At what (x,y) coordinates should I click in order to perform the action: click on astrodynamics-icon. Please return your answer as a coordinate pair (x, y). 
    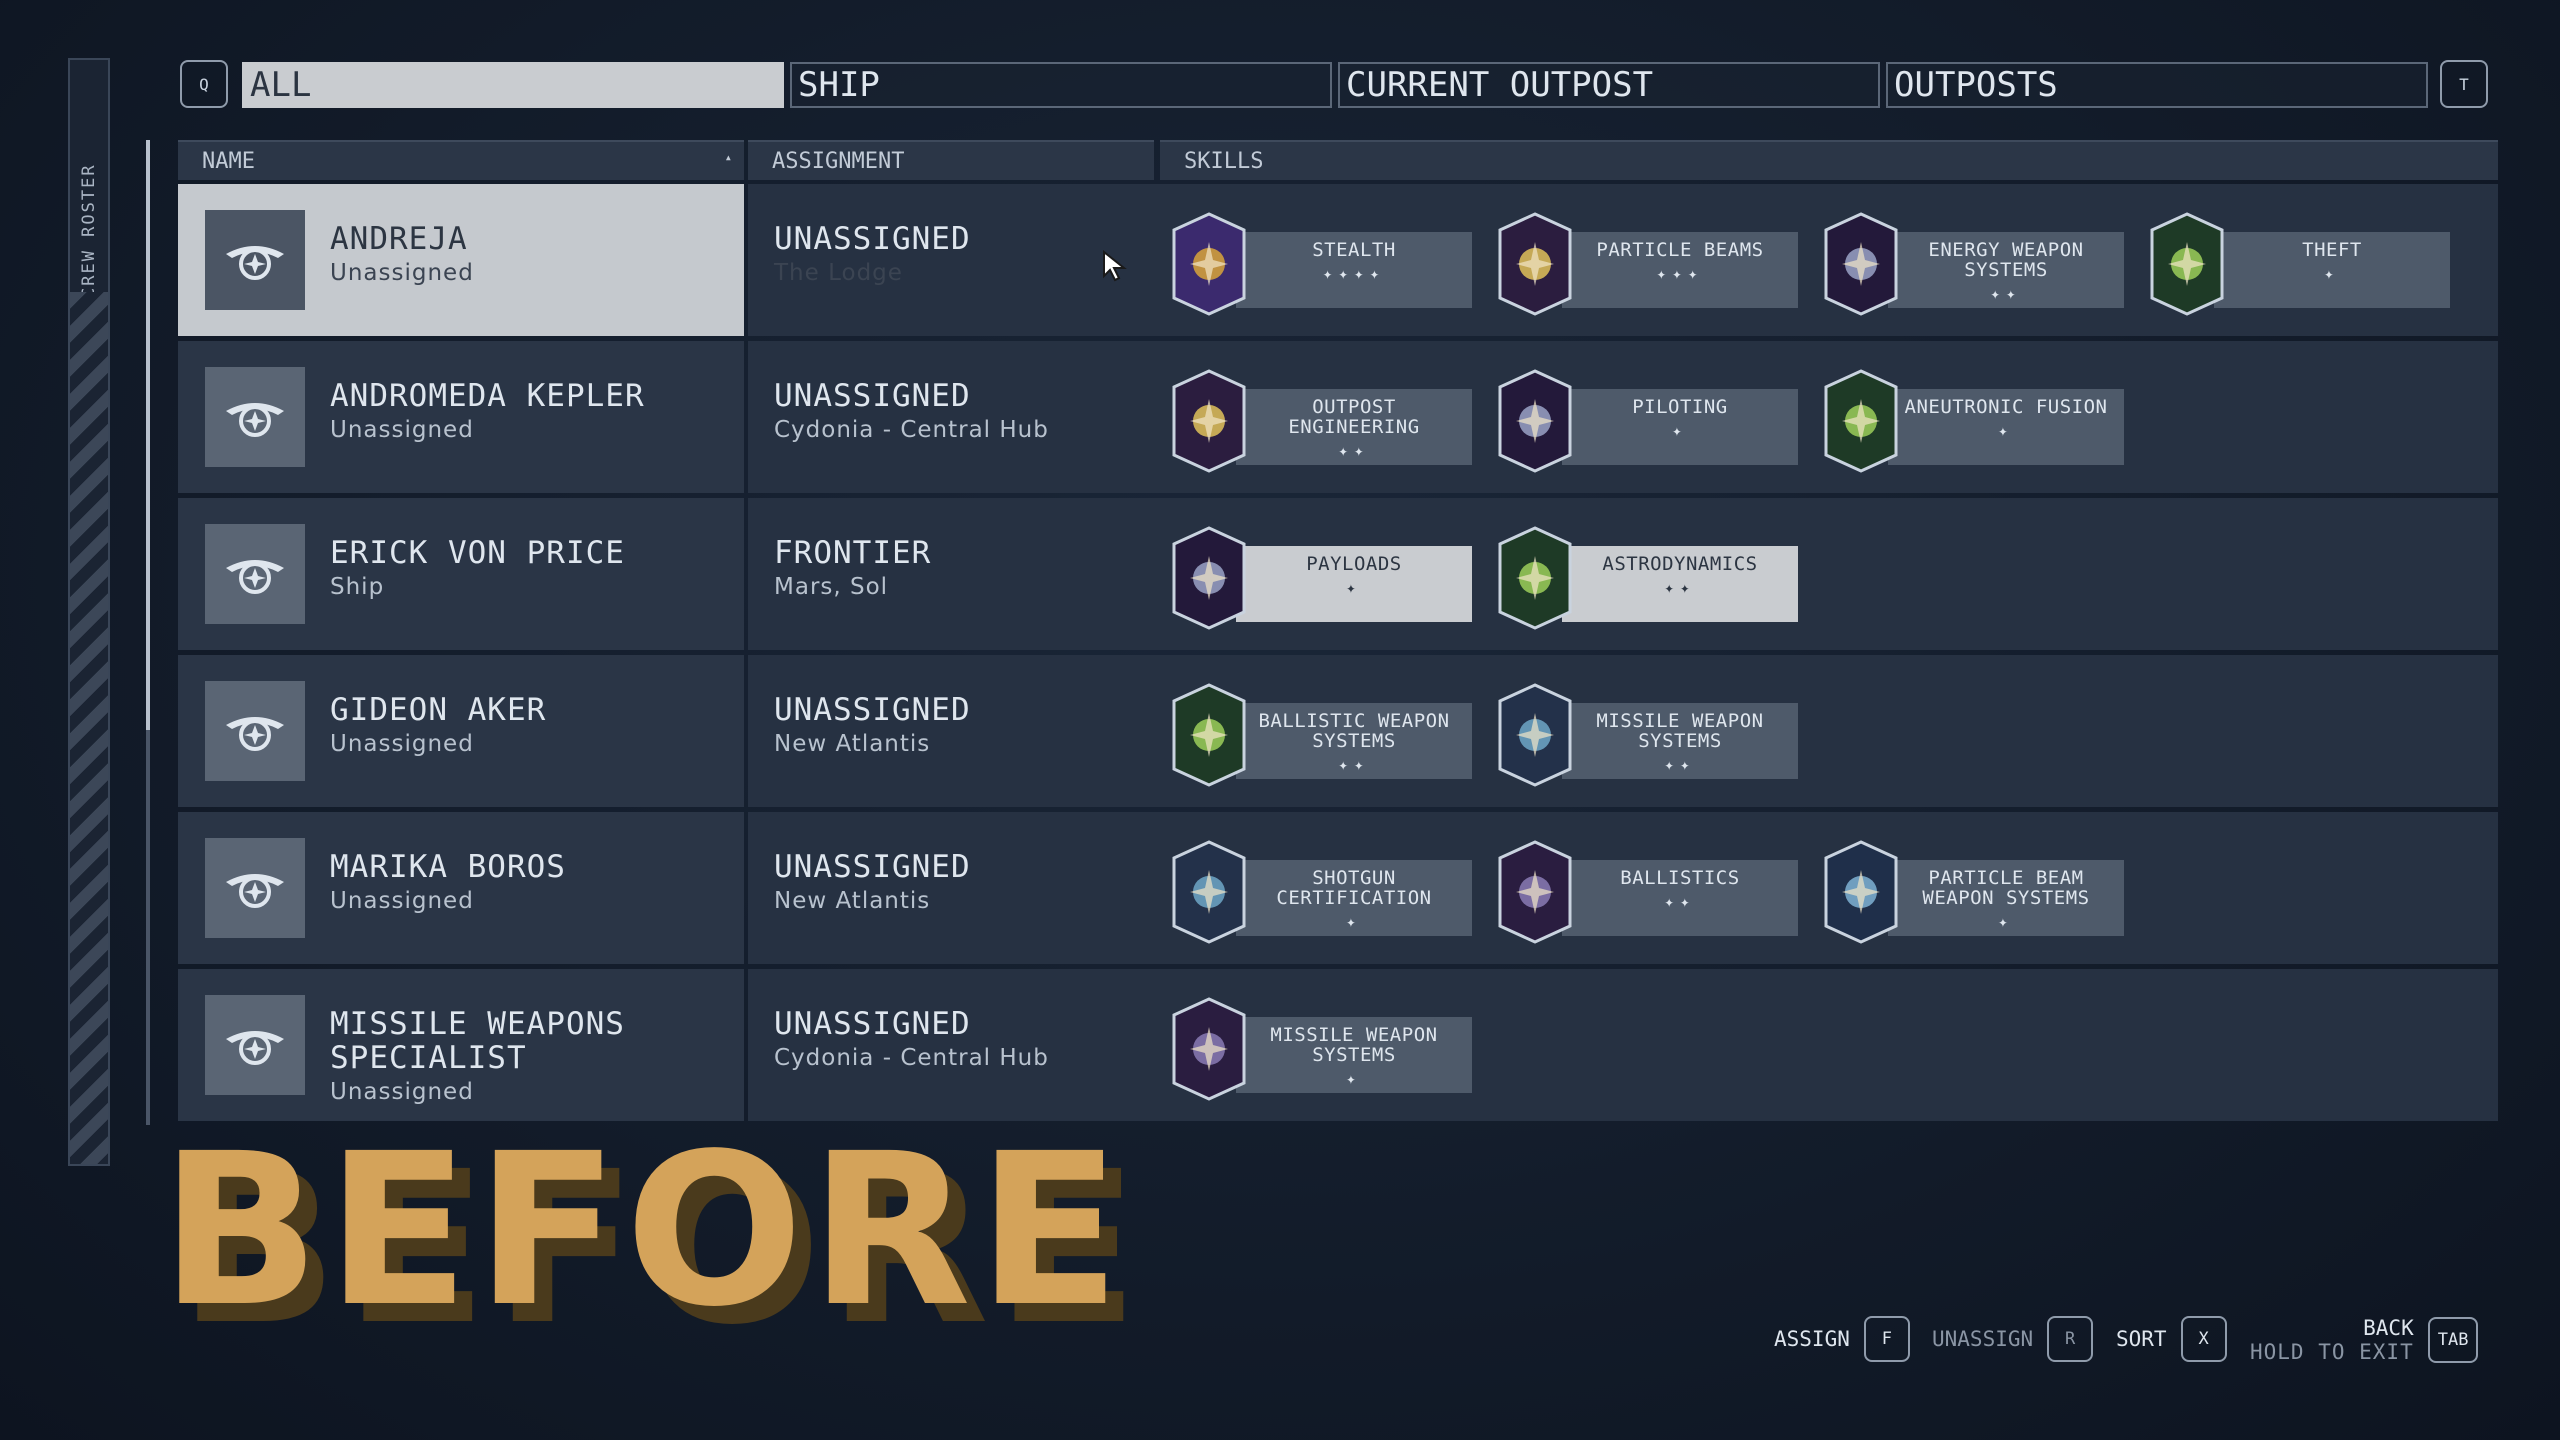
    Looking at the image, I should click on (1535, 578).